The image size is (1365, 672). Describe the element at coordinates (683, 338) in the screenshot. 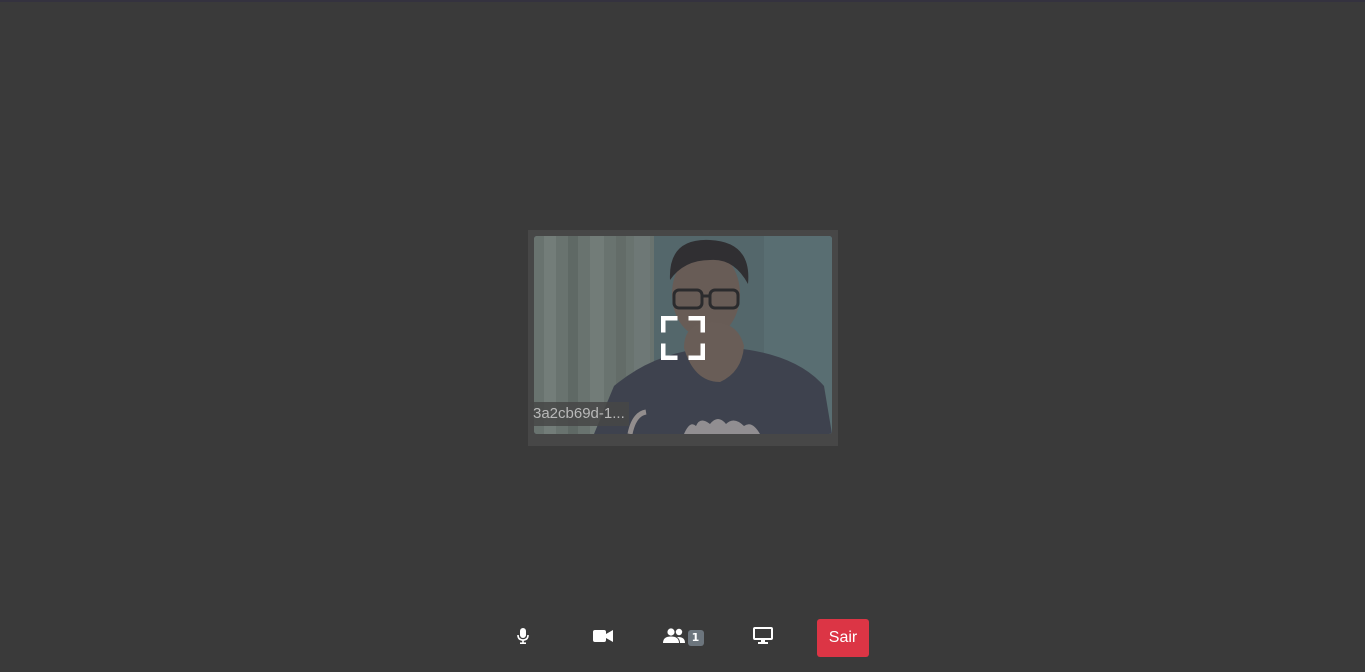

I see `fullscreen-icon` at that location.